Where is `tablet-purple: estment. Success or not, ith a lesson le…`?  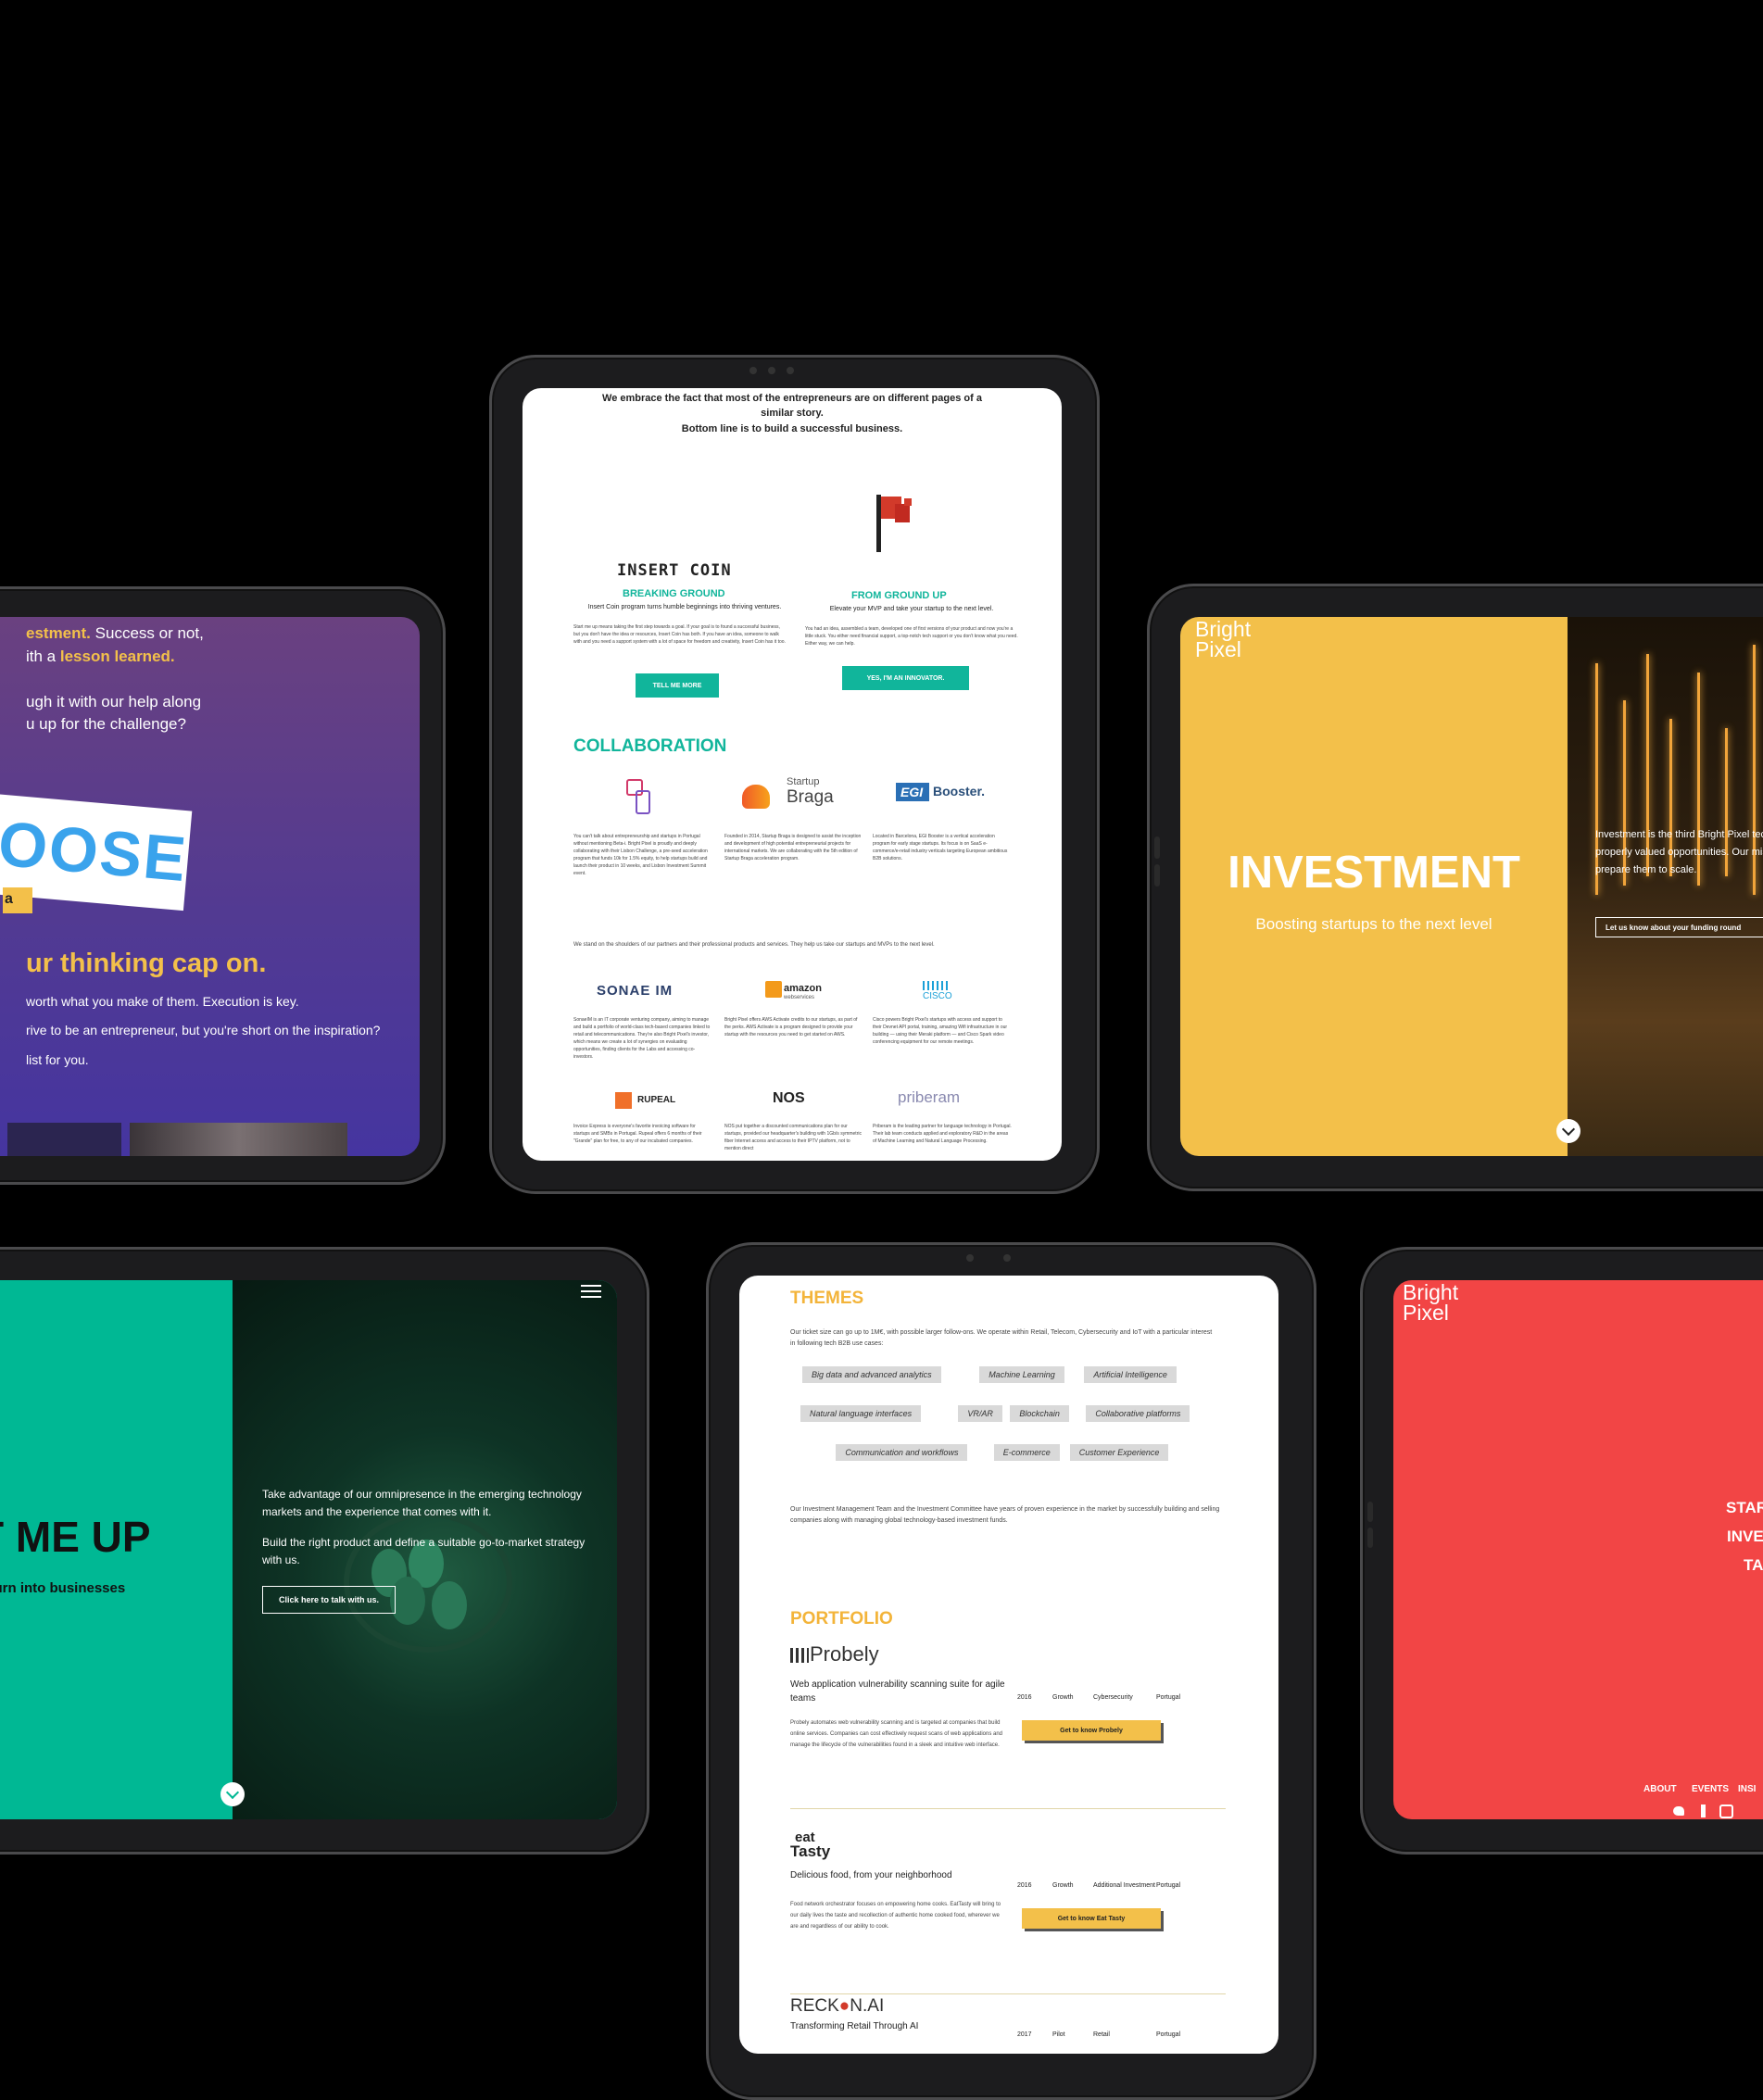 tablet-purple: estment. Success or not, ith a lesson le… is located at coordinates (223, 886).